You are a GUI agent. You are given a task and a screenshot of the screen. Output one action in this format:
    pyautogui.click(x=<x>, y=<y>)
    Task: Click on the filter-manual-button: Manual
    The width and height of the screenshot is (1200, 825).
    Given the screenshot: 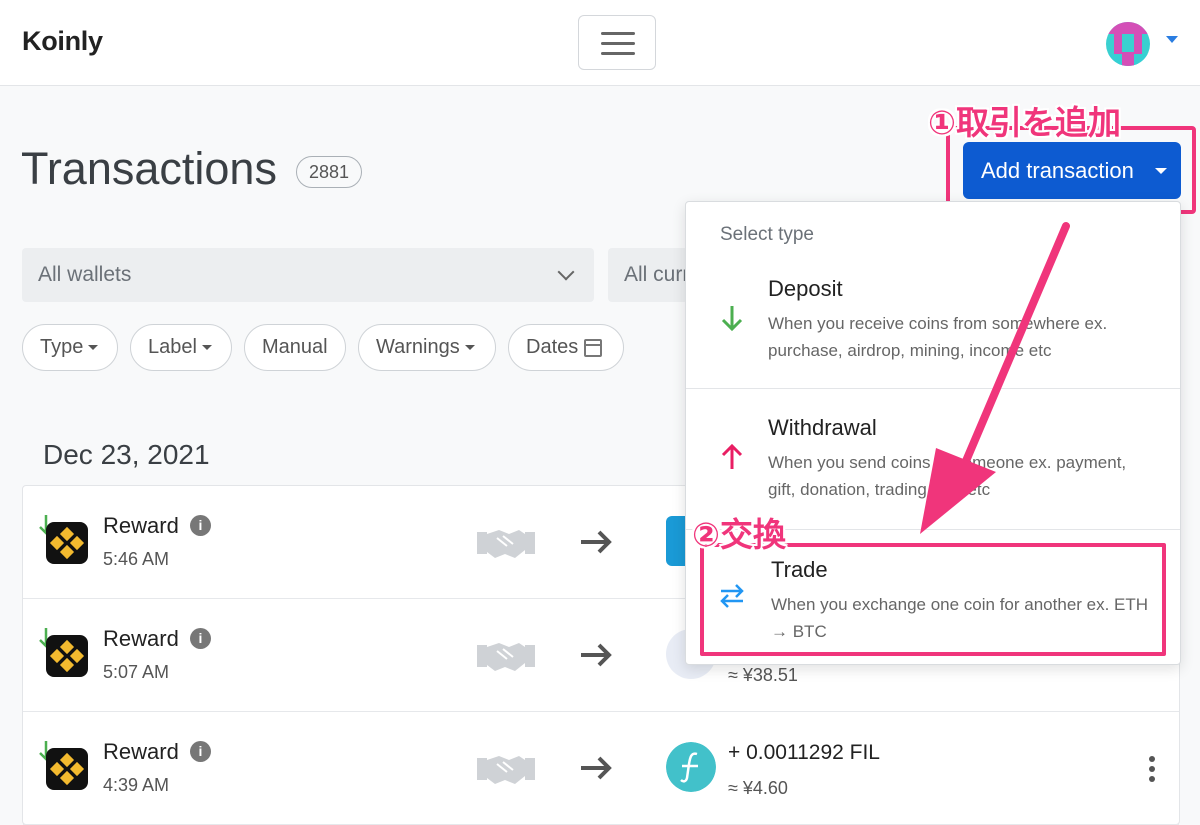 What is the action you would take?
    pyautogui.click(x=295, y=347)
    